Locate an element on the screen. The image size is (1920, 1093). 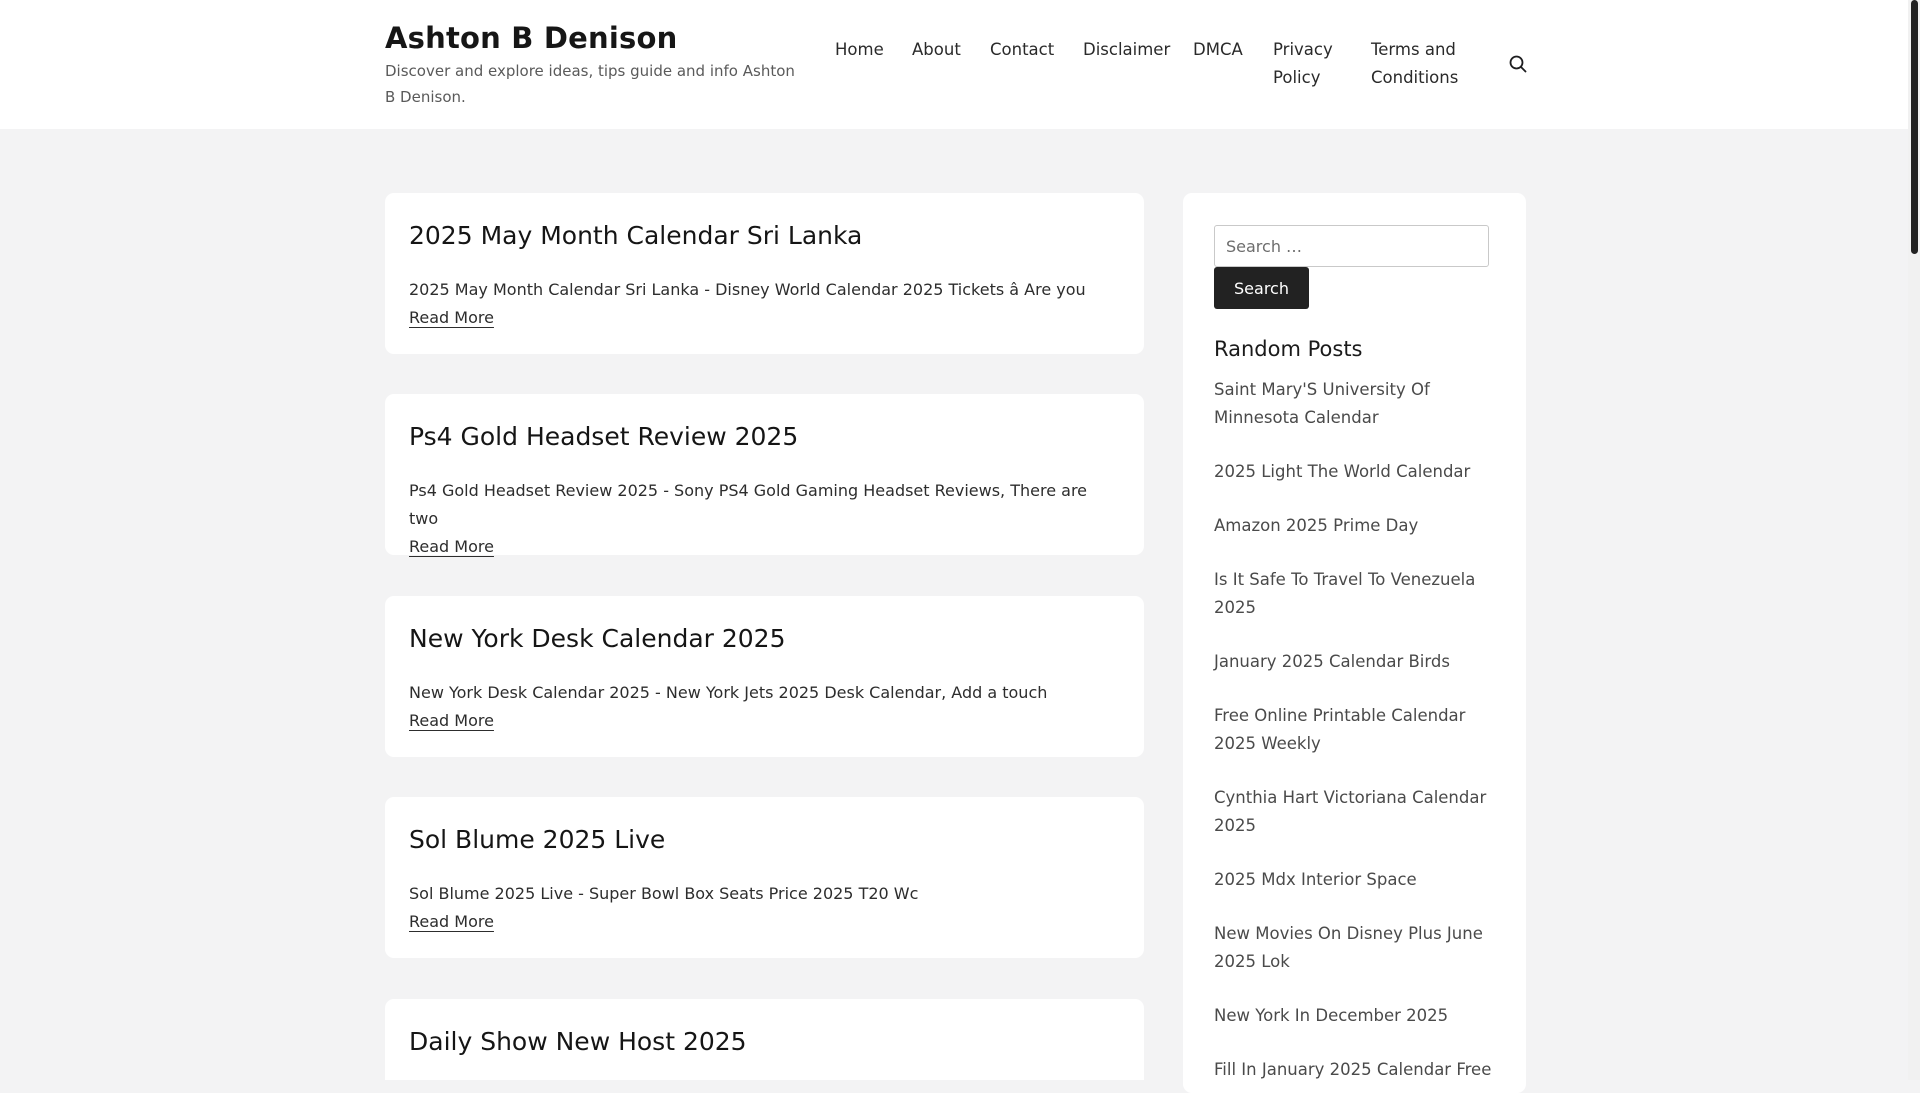
nav-item-about: About is located at coordinates (936, 50).